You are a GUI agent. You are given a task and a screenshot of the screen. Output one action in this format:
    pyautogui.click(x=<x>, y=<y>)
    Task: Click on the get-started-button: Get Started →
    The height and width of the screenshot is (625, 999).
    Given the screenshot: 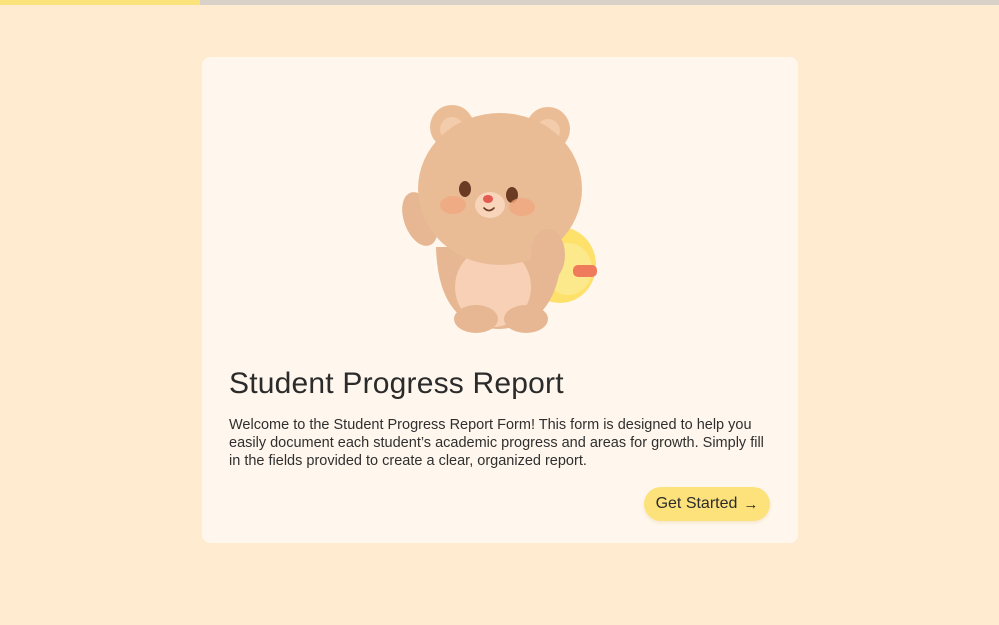 What is the action you would take?
    pyautogui.click(x=707, y=504)
    